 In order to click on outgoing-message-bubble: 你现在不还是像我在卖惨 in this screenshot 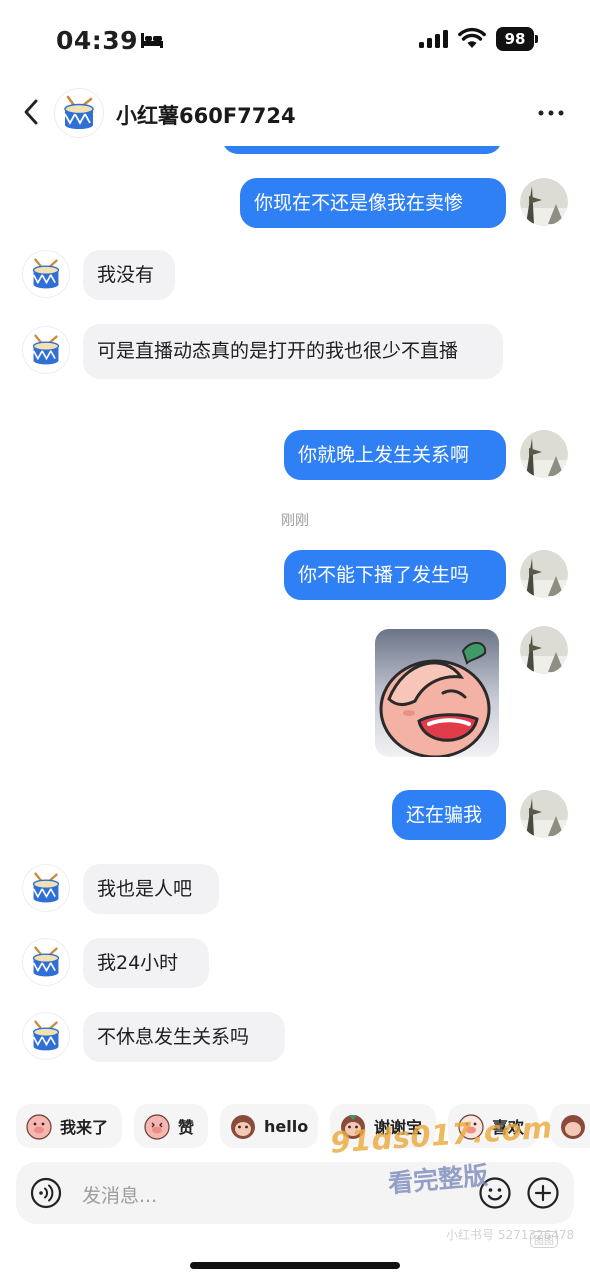, I will do `click(373, 203)`.